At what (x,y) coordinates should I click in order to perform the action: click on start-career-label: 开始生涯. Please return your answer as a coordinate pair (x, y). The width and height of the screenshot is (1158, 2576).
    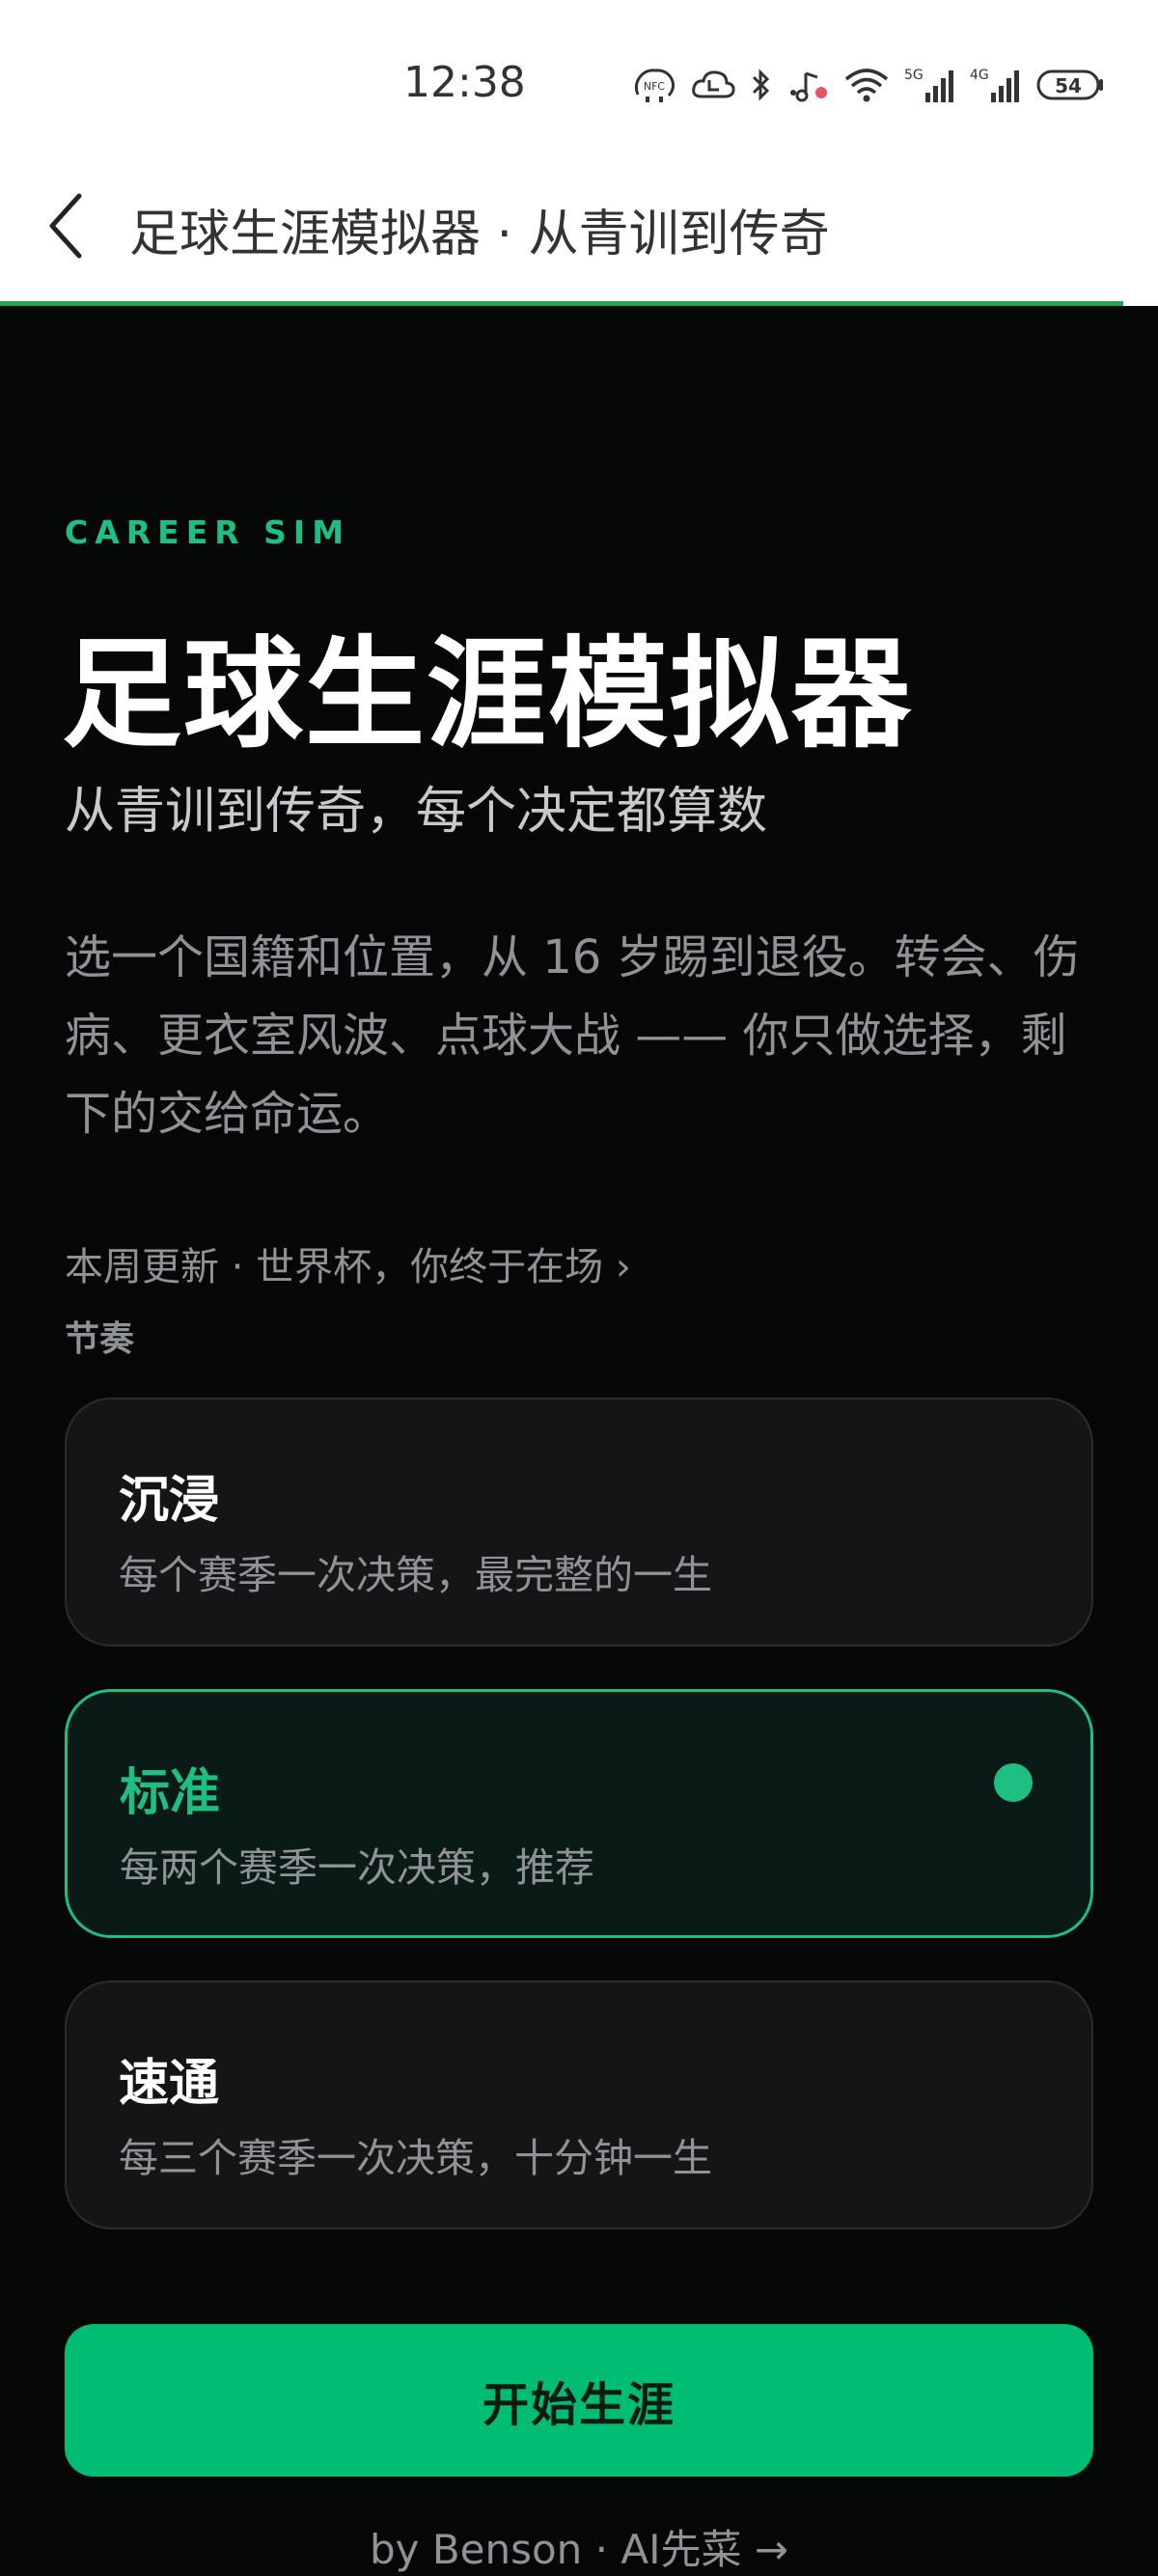
    Looking at the image, I should click on (579, 2405).